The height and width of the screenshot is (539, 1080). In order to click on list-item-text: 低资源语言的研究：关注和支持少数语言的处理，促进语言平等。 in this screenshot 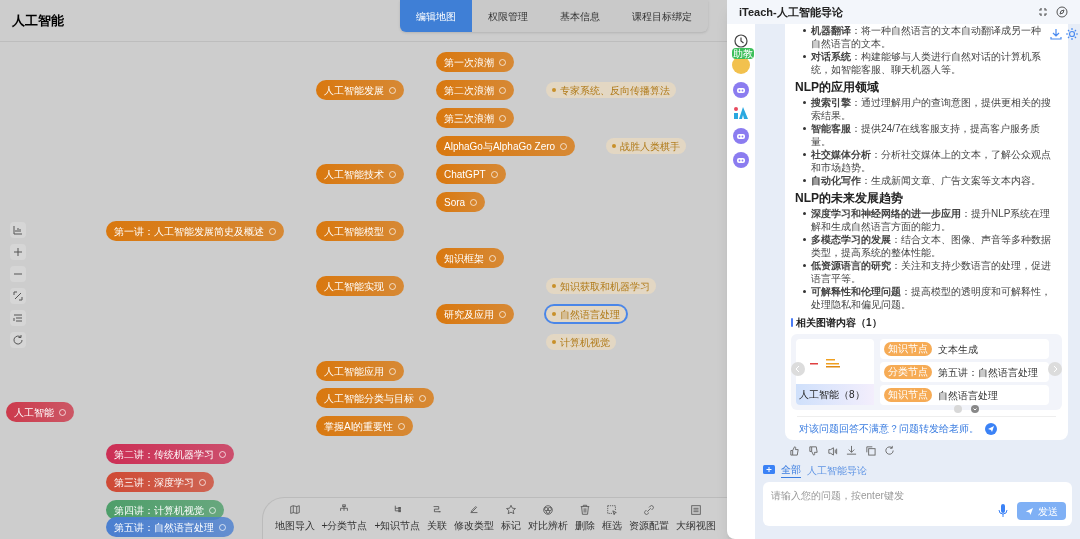, I will do `click(931, 272)`.